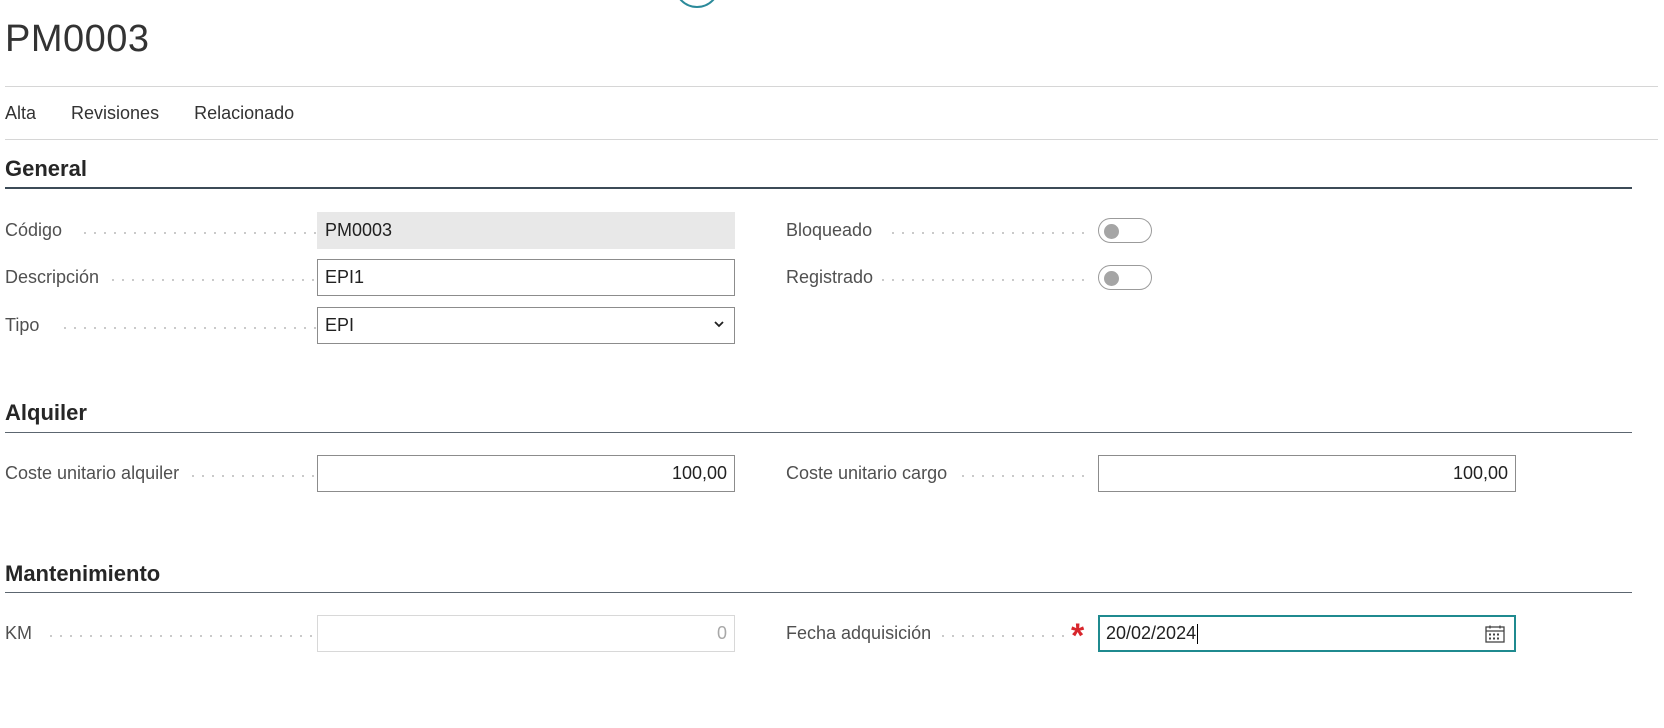 This screenshot has height=728, width=1664. I want to click on text-caret, so click(1198, 633).